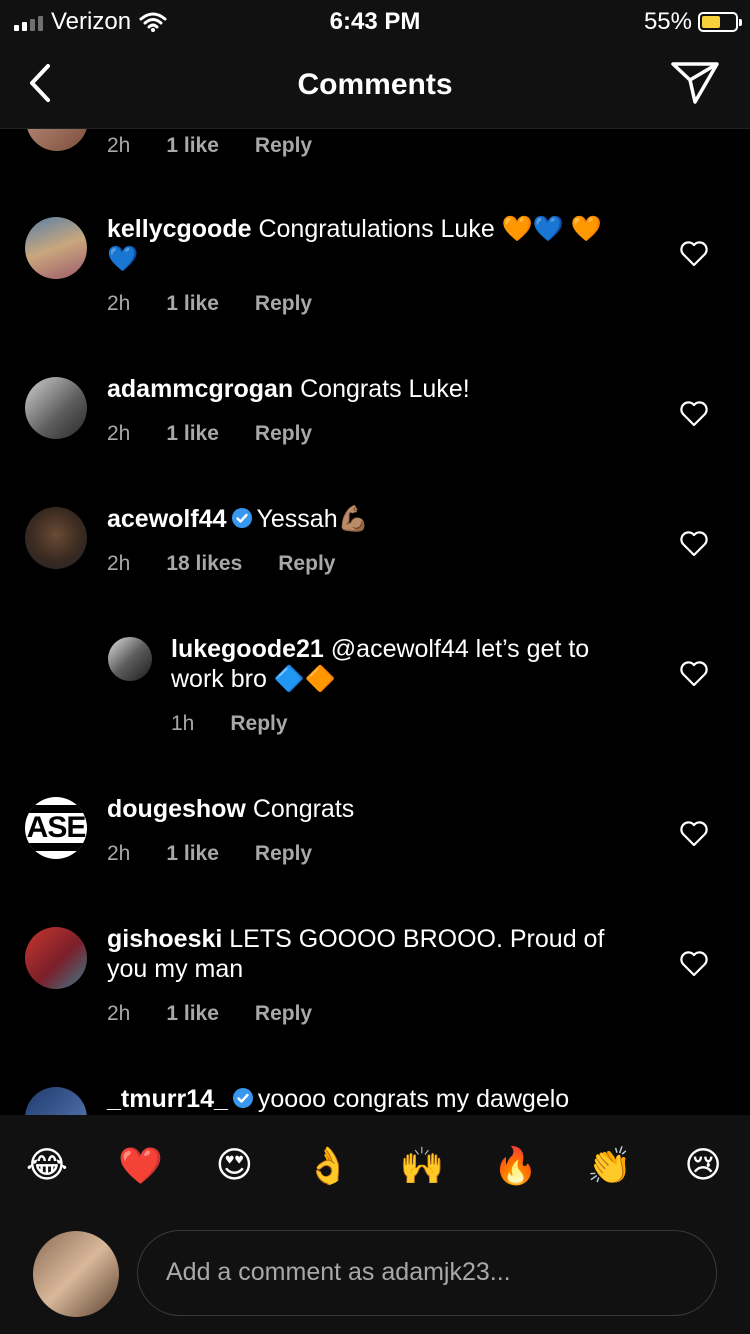 The width and height of the screenshot is (750, 1334). I want to click on comment-text: kellycgoode Congratulations Luke 🧡💙 🧡💙, so click(367, 244).